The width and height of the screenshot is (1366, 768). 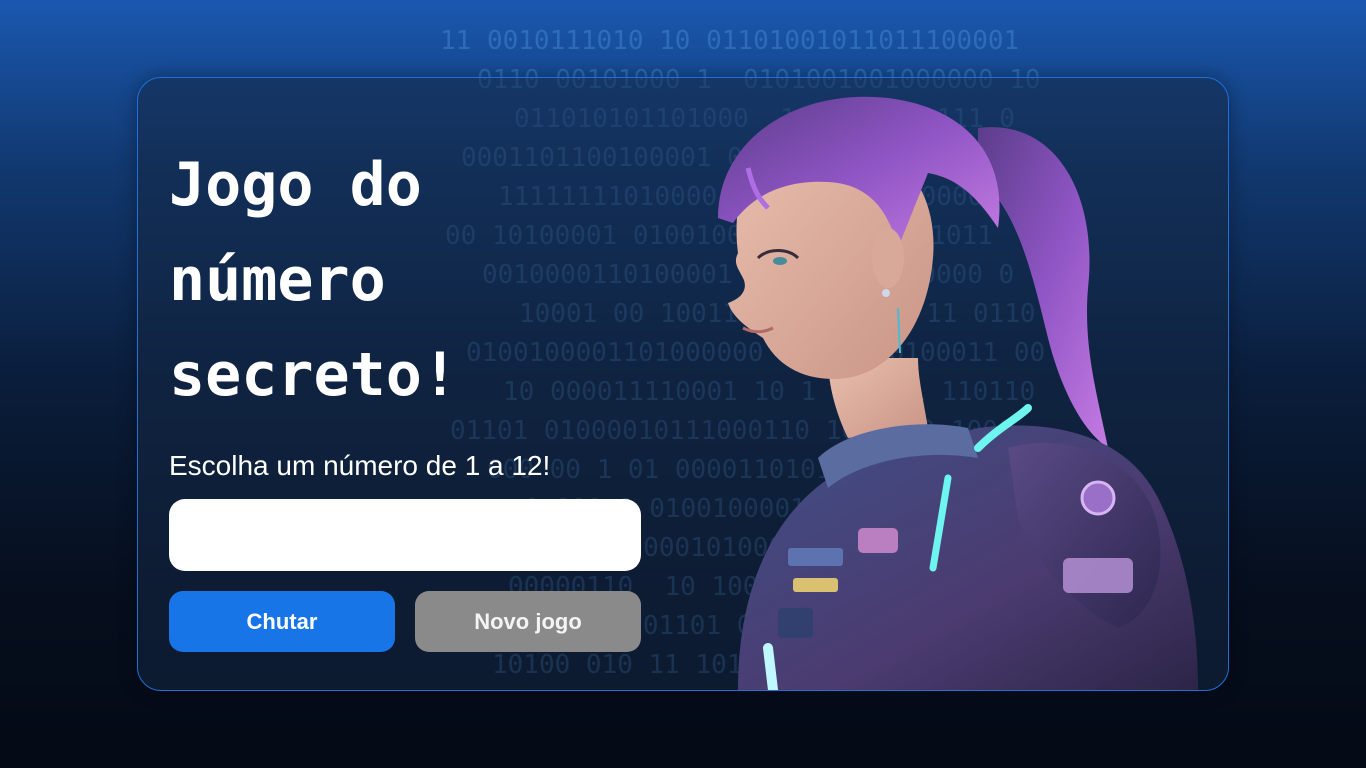 What do you see at coordinates (528, 621) in the screenshot?
I see `new-game-button: Novo jogo` at bounding box center [528, 621].